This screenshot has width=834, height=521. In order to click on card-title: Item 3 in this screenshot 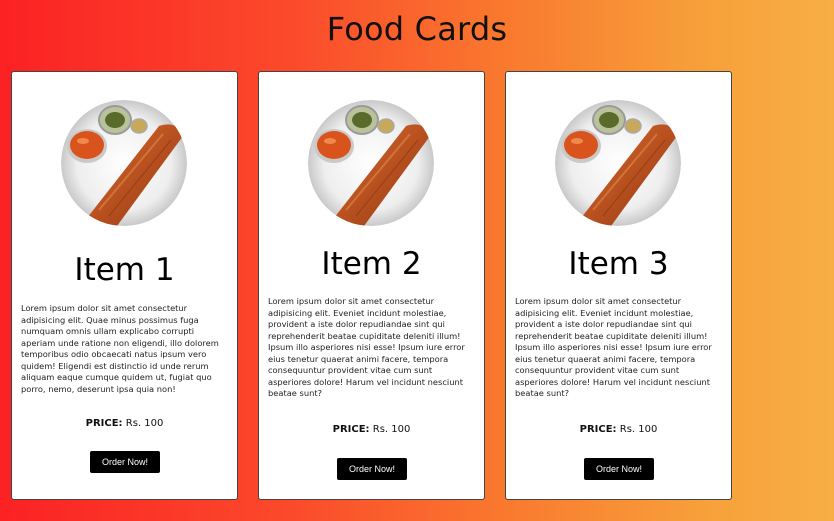, I will do `click(618, 264)`.